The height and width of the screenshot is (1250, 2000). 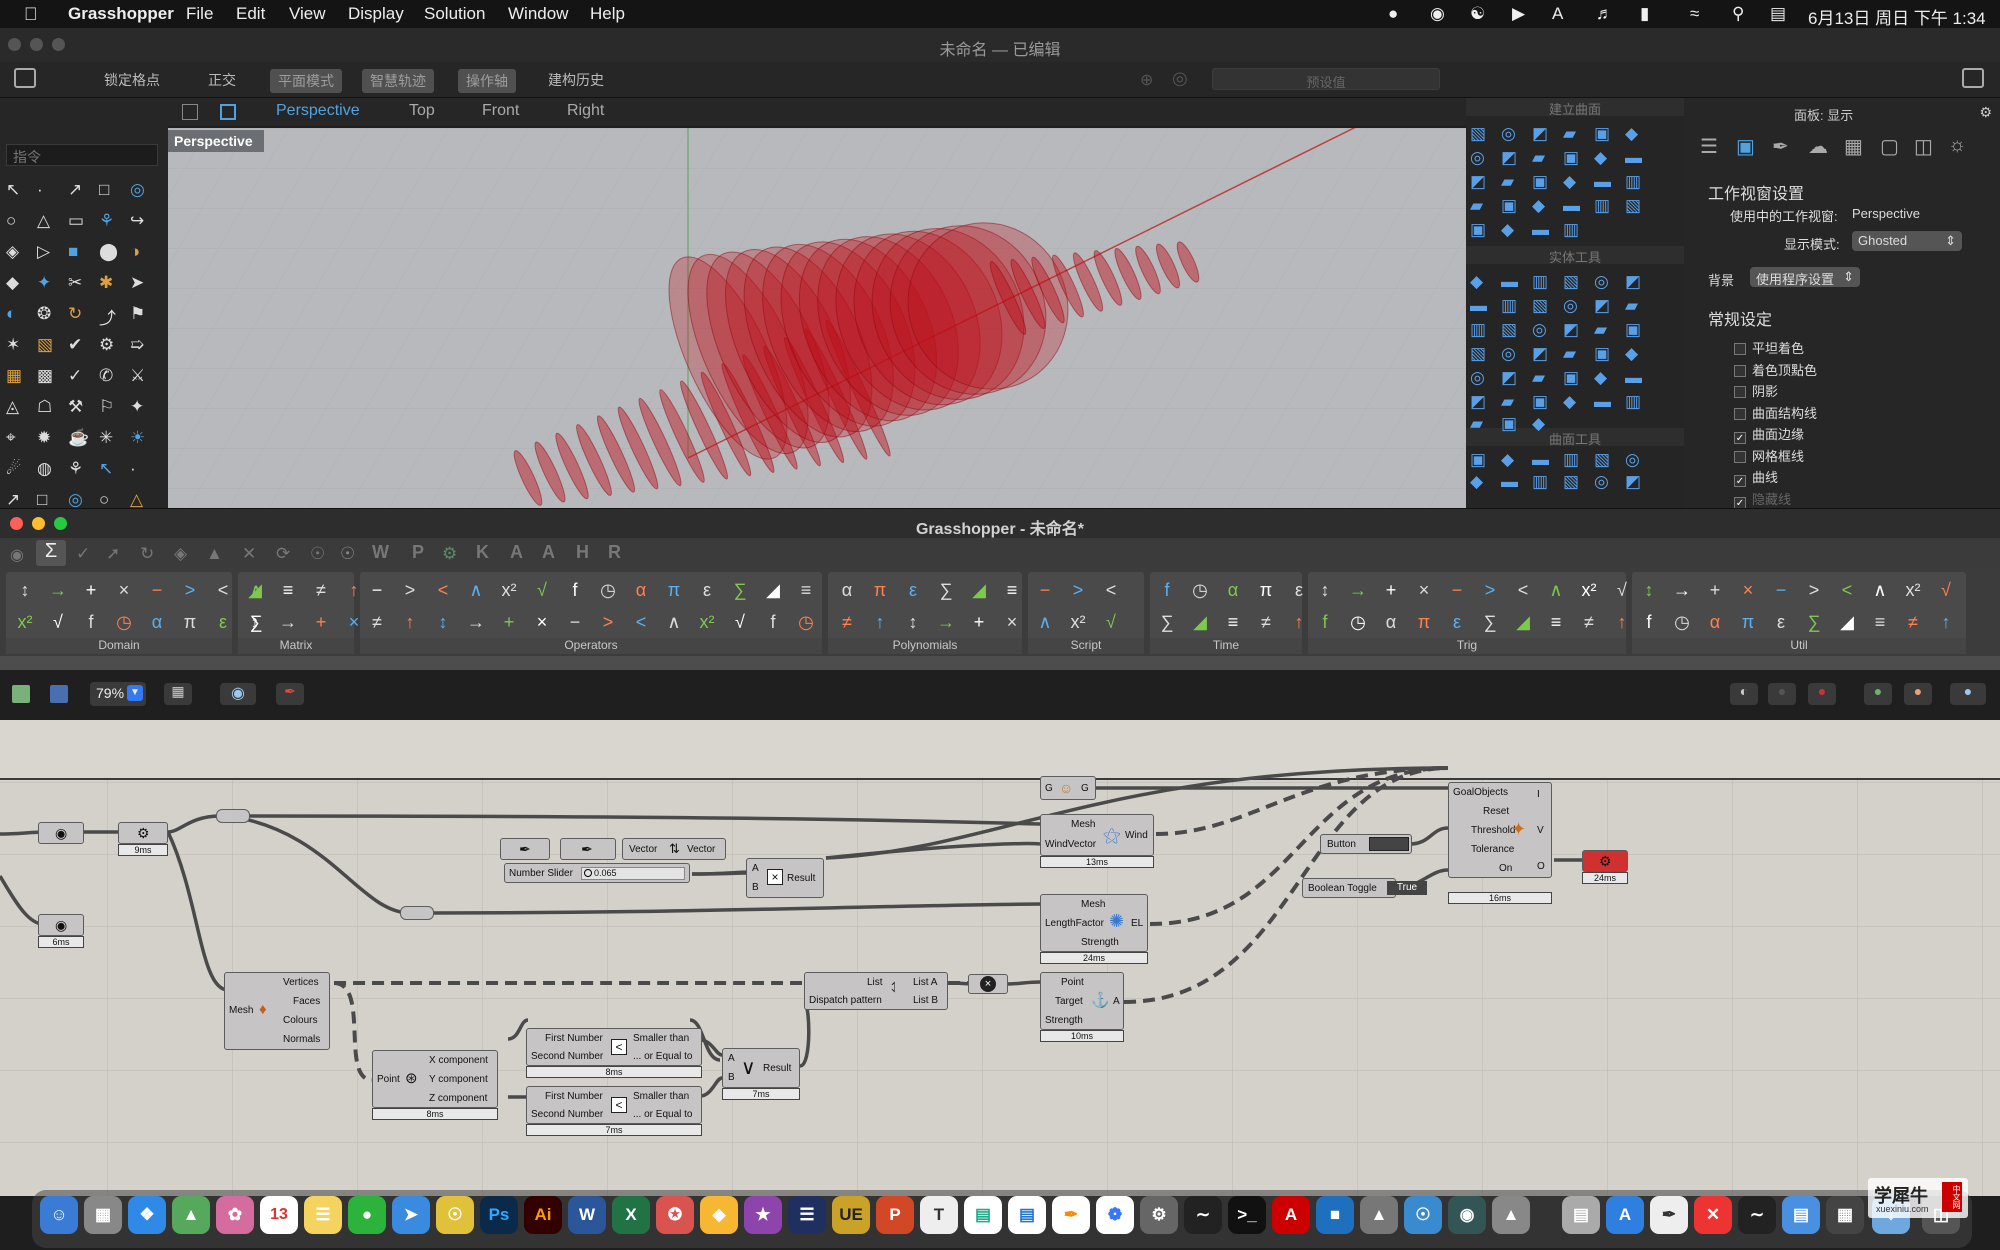 I want to click on mode-planar: 平面模式, so click(x=306, y=81).